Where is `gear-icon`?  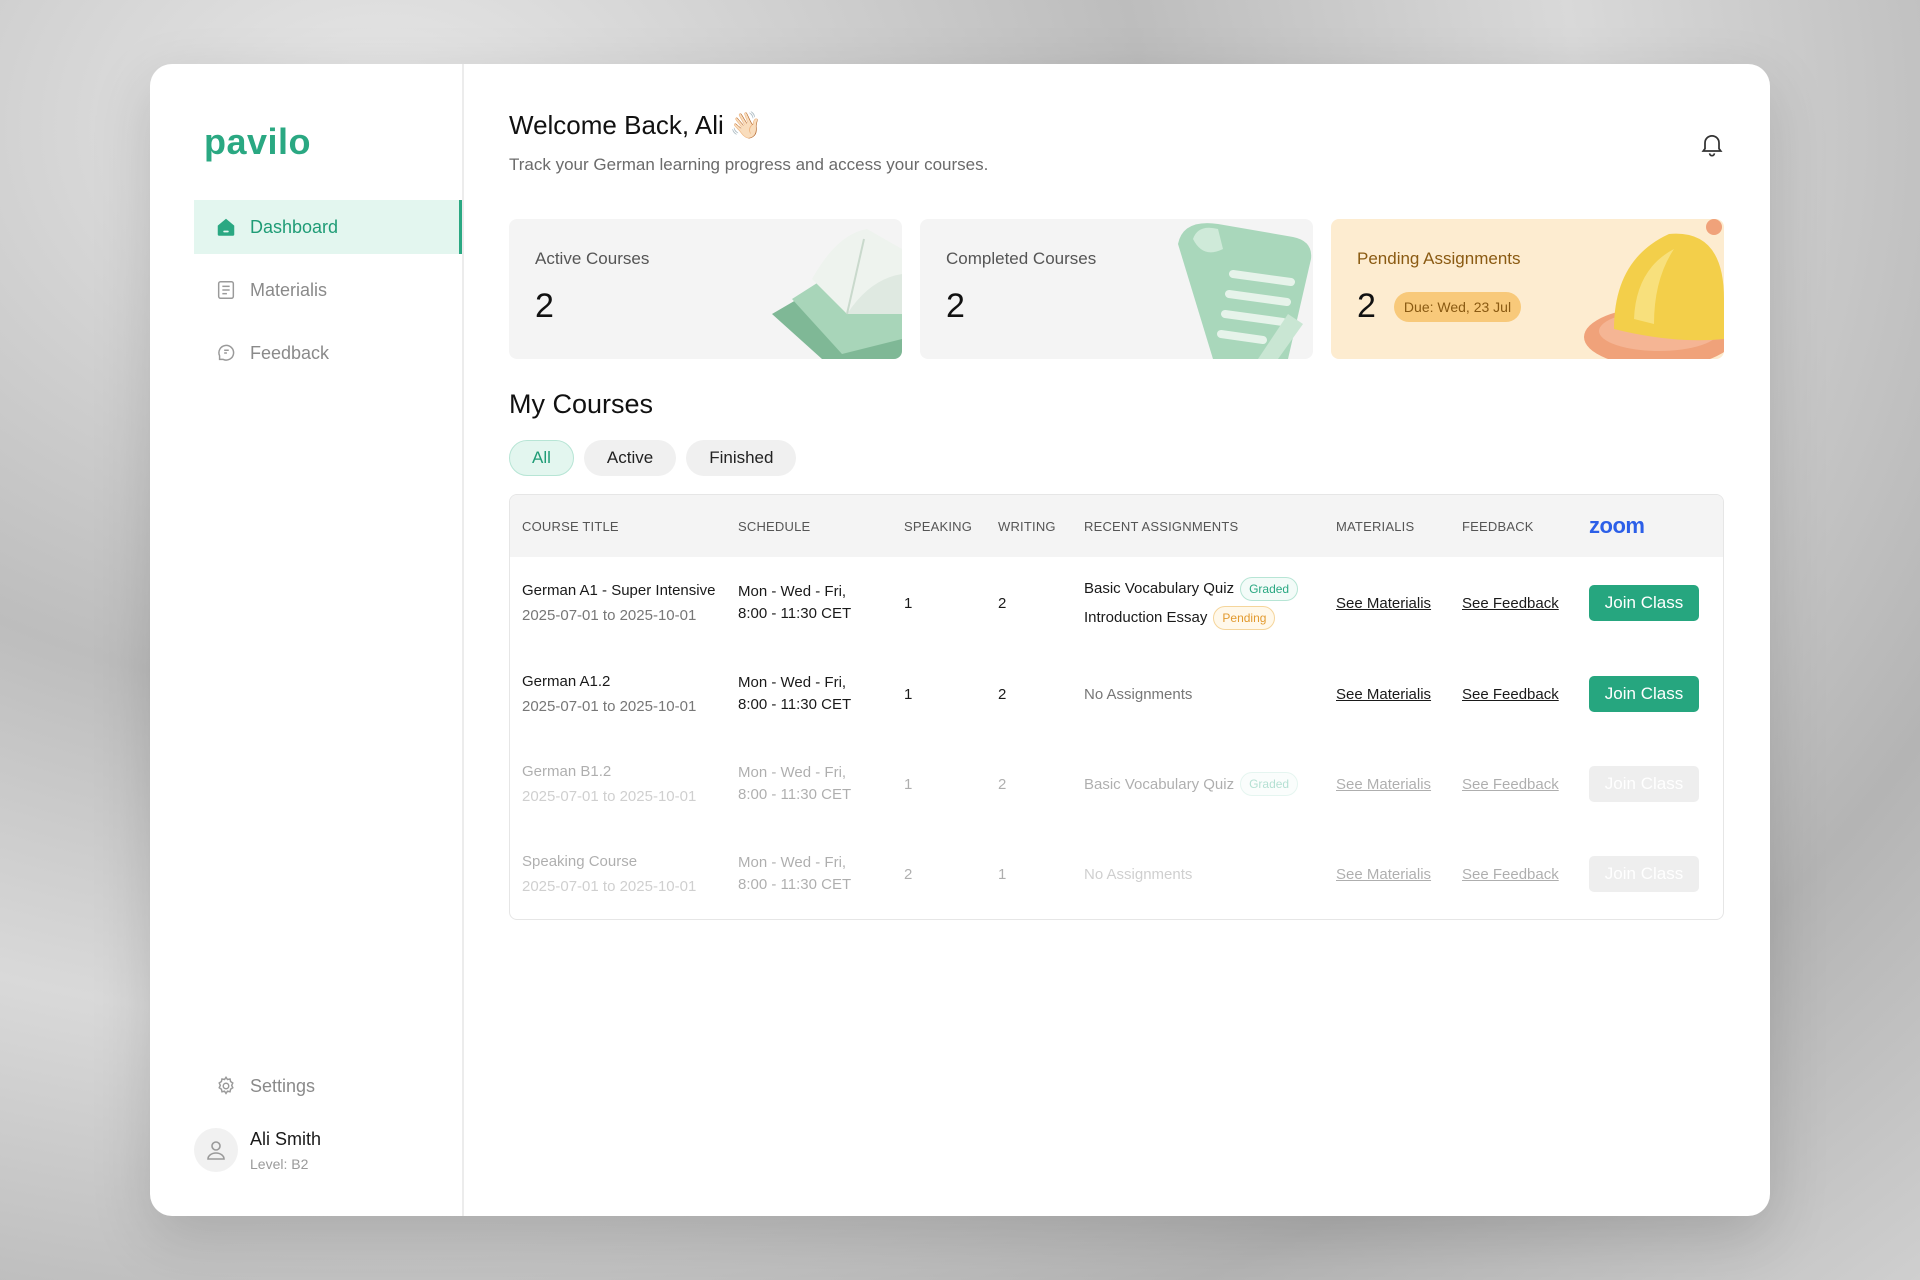 gear-icon is located at coordinates (226, 1086).